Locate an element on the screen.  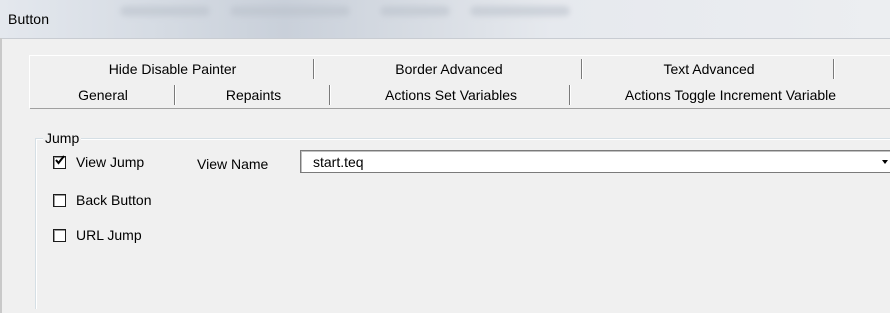
view-name-value: start.teq is located at coordinates (338, 162).